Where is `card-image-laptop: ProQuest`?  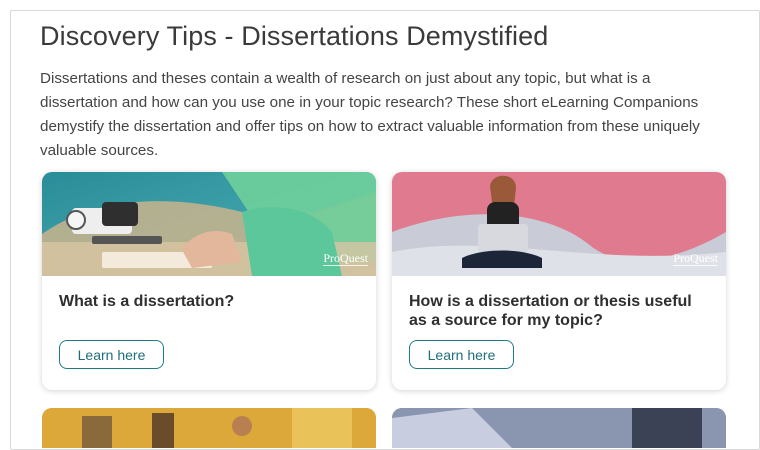 card-image-laptop: ProQuest is located at coordinates (559, 224).